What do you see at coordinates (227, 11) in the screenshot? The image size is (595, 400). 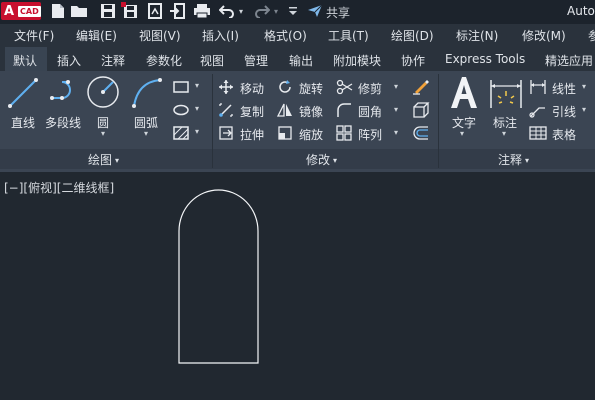 I see `undo-icon` at bounding box center [227, 11].